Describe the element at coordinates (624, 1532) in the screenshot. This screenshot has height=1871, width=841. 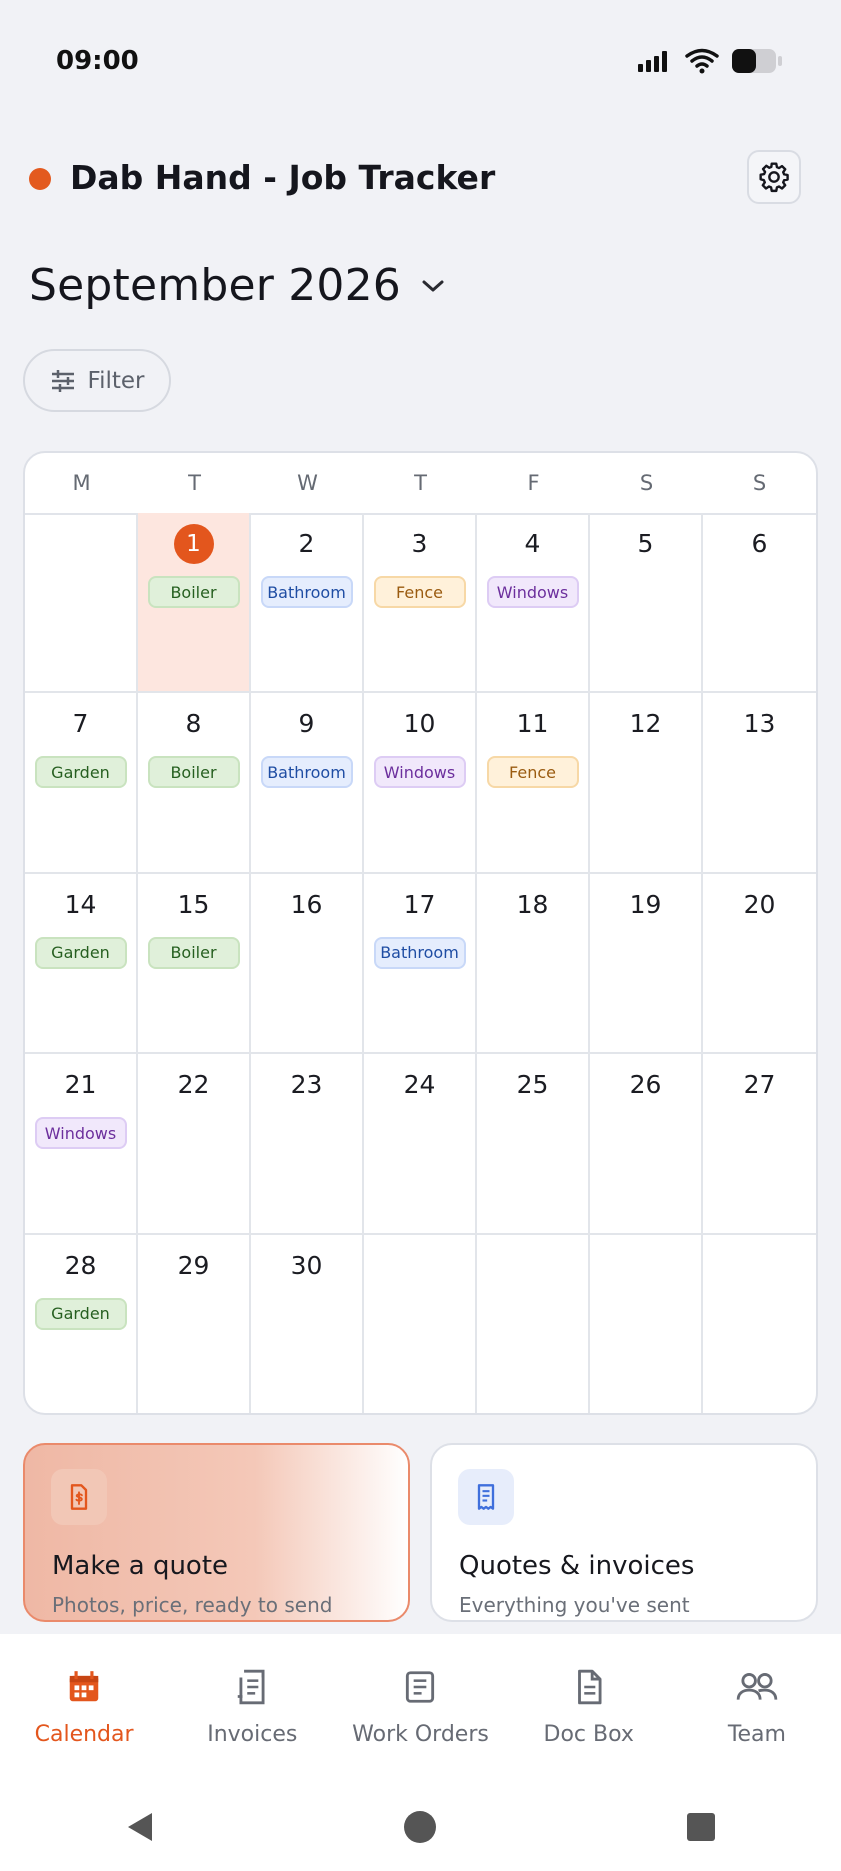
I see `quotes-invoices-card: Quotes & invoices Everything you've sent` at that location.